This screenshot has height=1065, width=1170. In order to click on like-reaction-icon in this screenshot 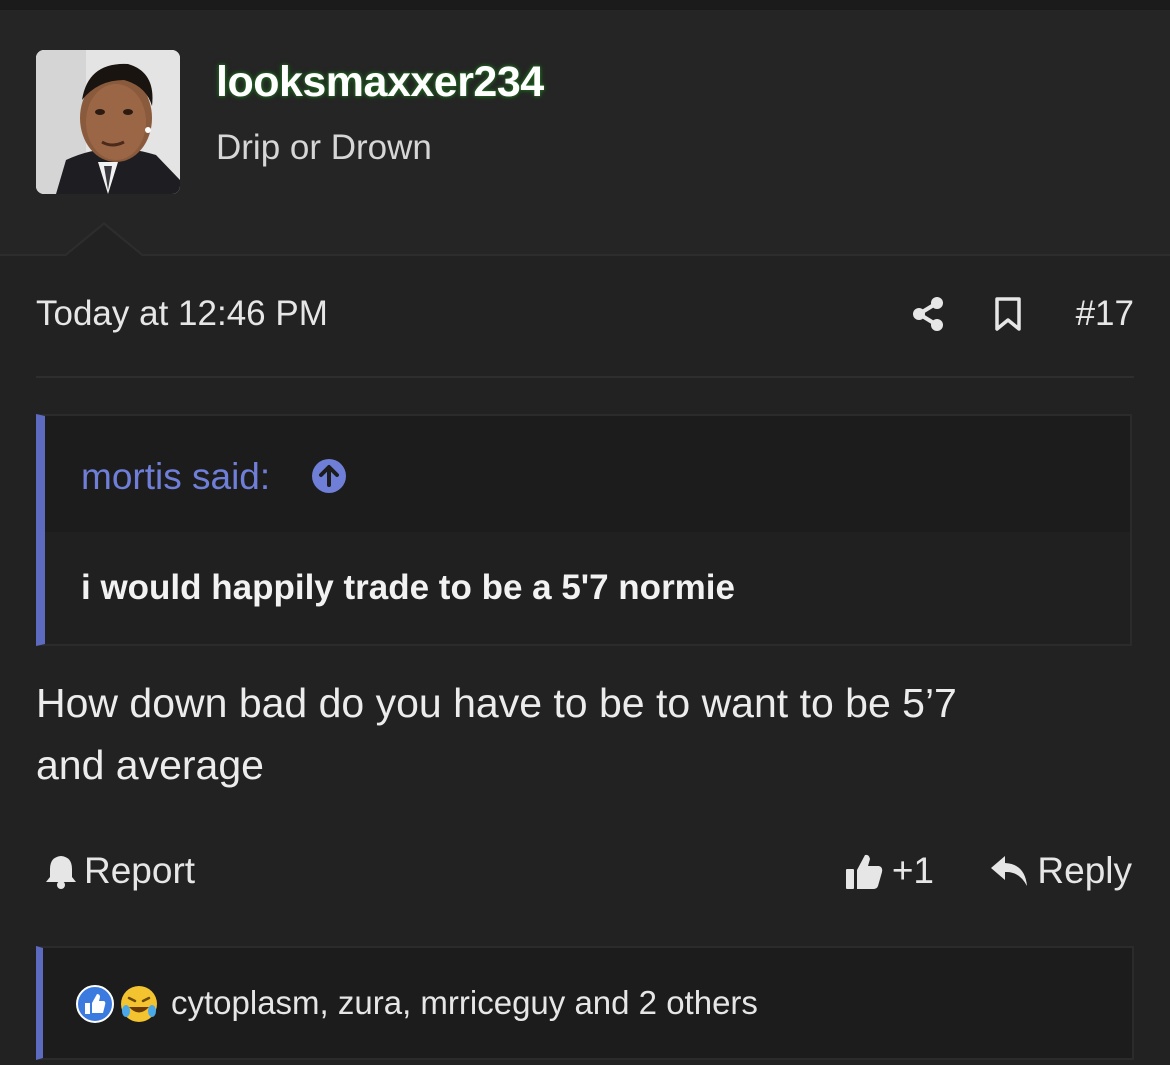, I will do `click(95, 1004)`.